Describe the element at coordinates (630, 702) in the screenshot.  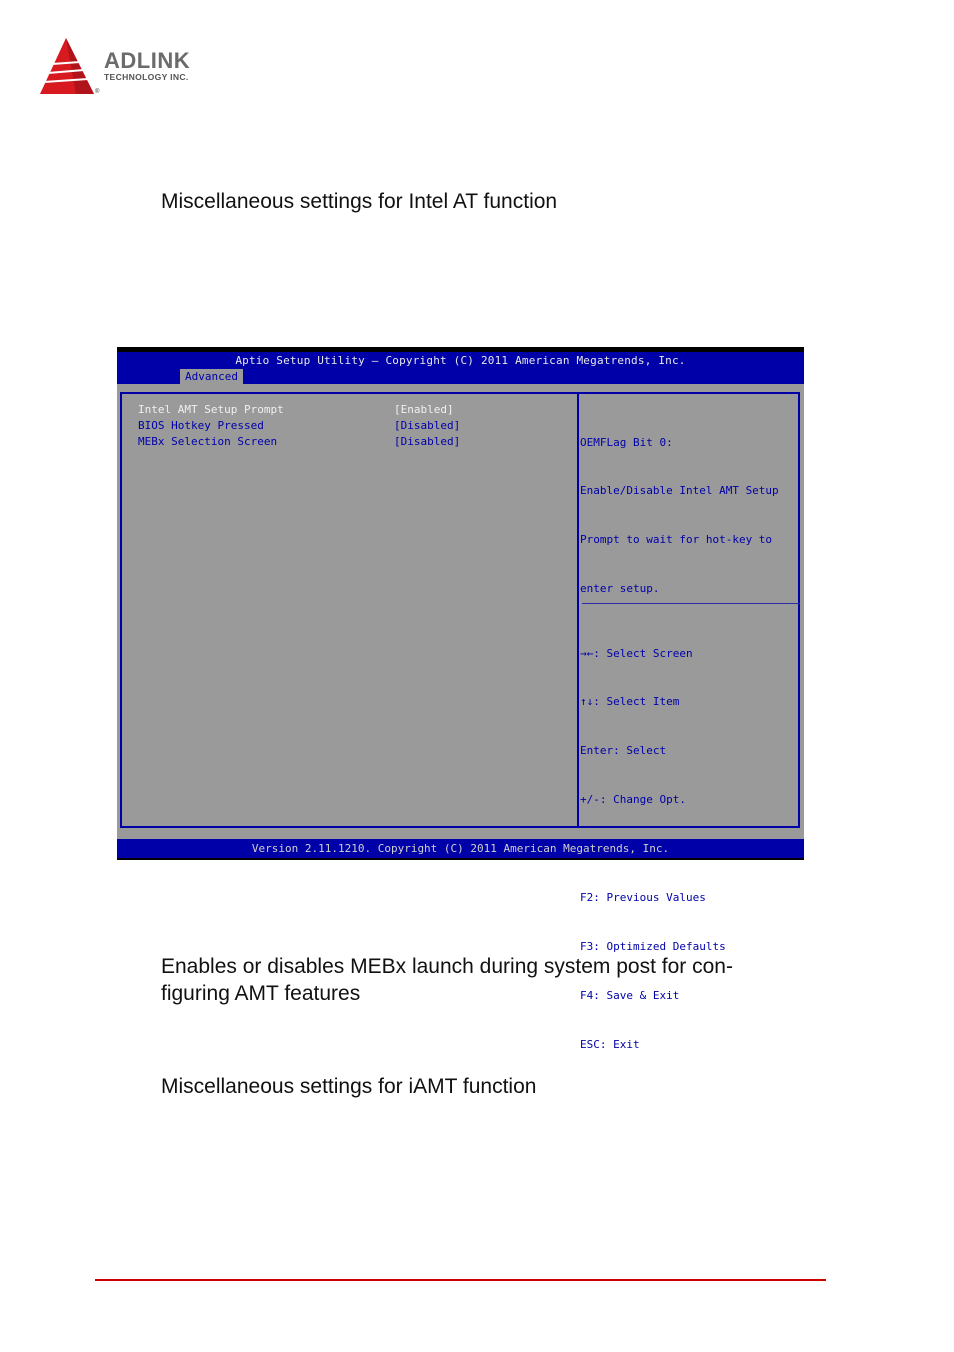
I see `key-select-item: ↑↓: Select Item` at that location.